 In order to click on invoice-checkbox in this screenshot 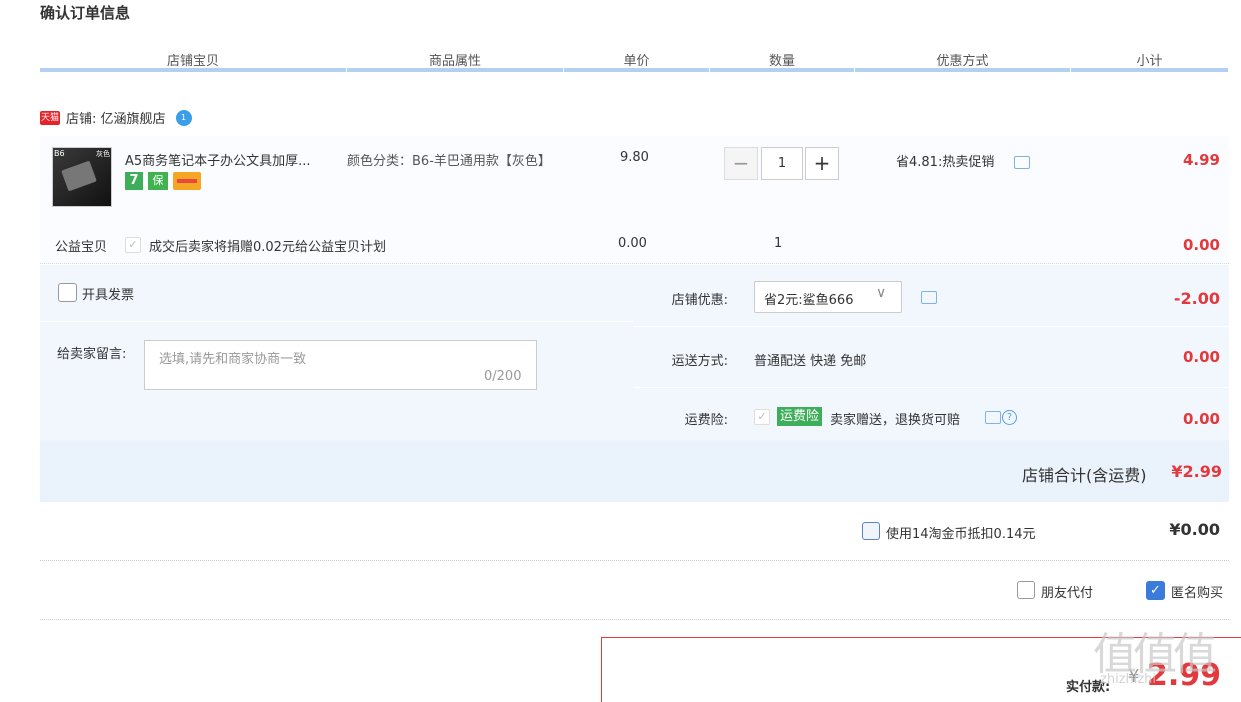, I will do `click(67, 292)`.